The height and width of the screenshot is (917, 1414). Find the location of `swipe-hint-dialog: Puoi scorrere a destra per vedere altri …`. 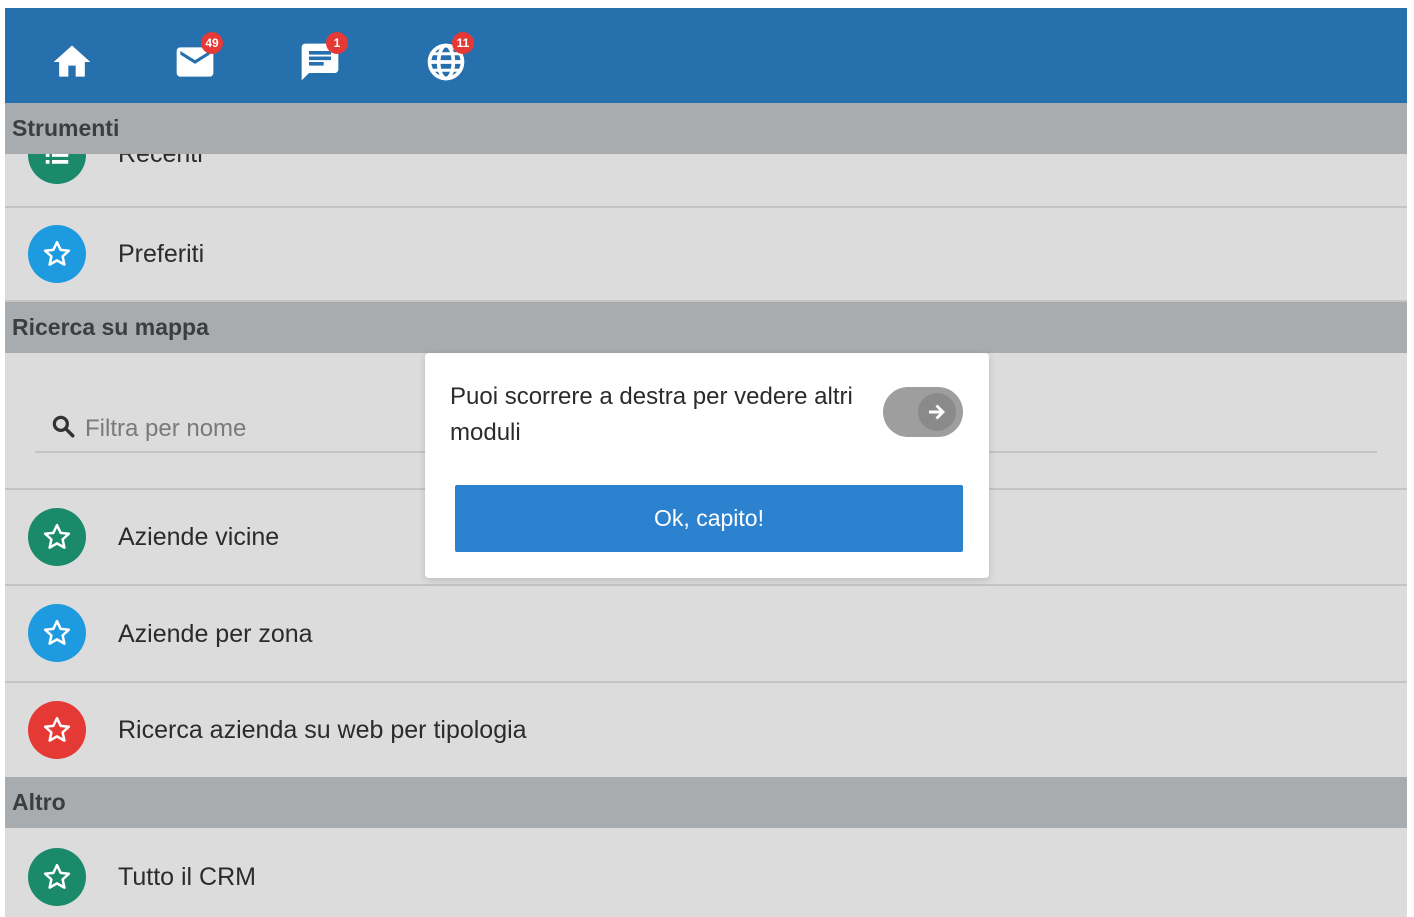

swipe-hint-dialog: Puoi scorrere a destra per vedere altri … is located at coordinates (707, 465).